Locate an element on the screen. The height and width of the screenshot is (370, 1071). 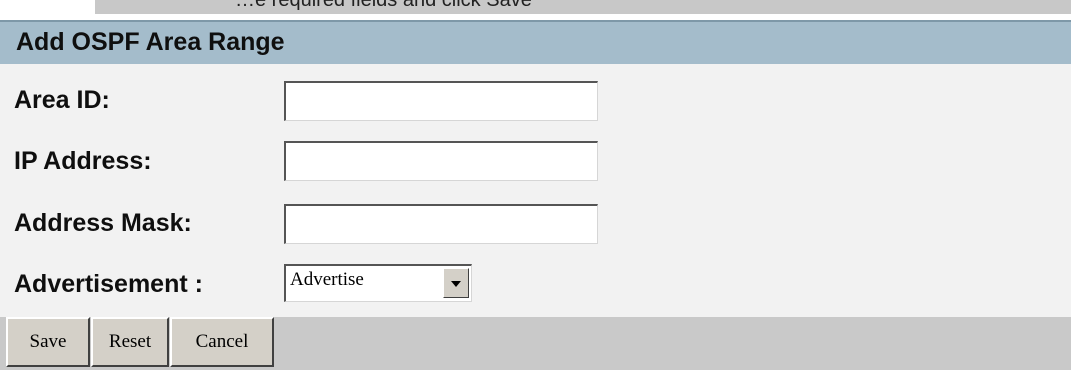
top-instruction-bar: …e required fields and click Save is located at coordinates (583, 7).